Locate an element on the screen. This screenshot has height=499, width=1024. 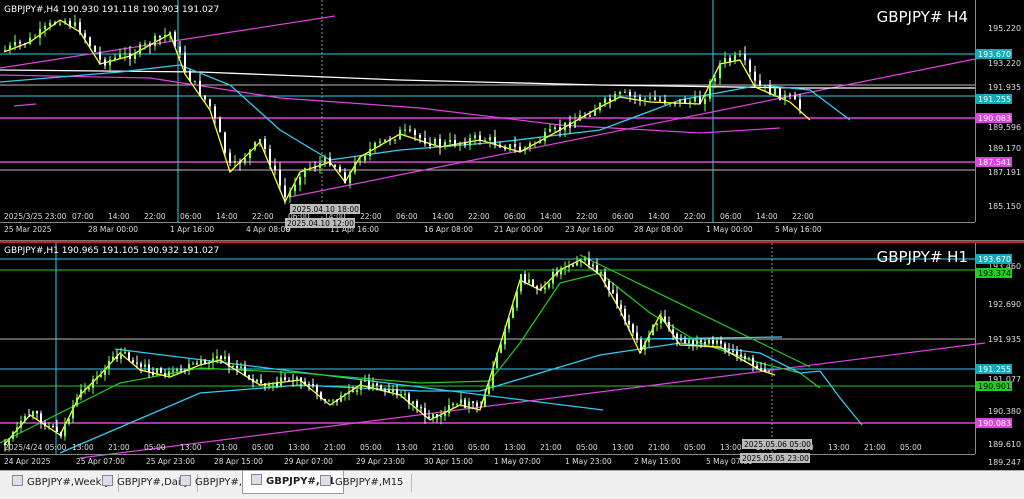
h4-price-tick: 187.191 is located at coordinates (1004, 172).